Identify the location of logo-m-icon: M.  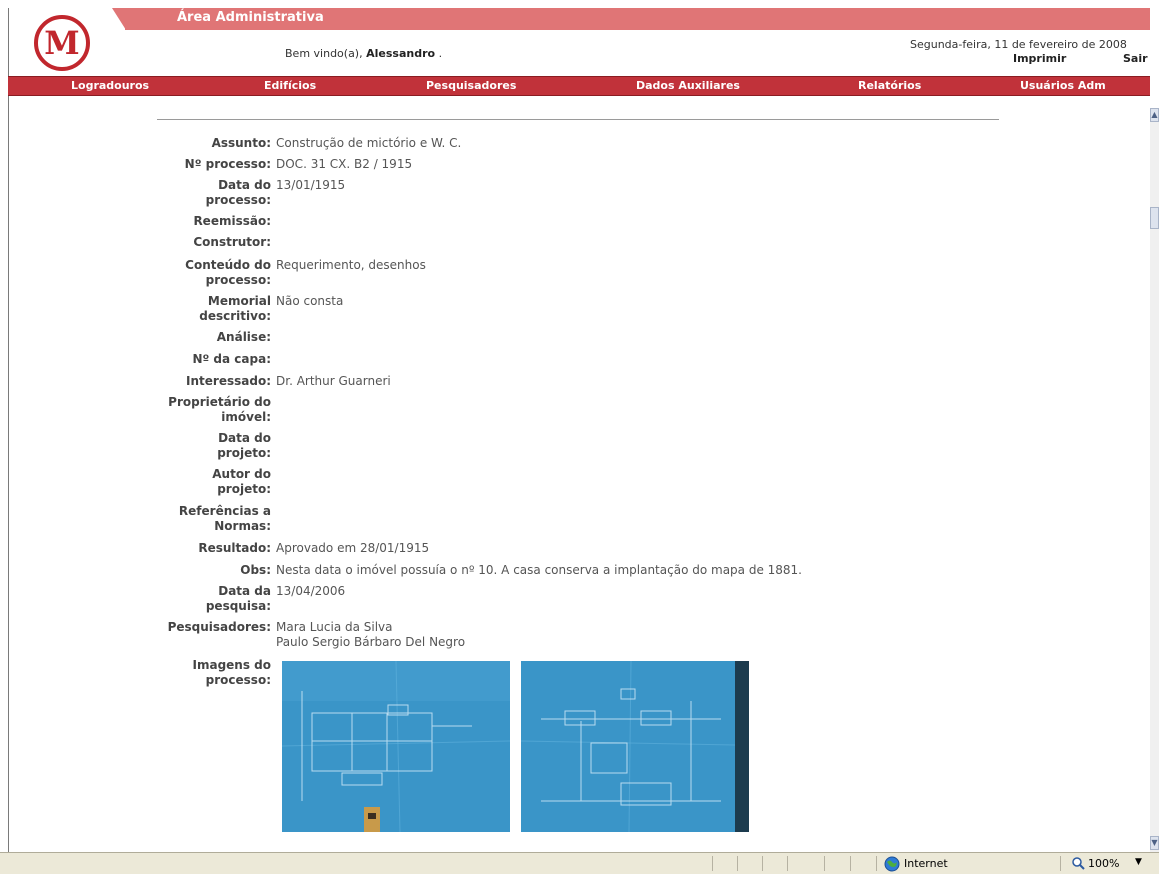
(62, 43).